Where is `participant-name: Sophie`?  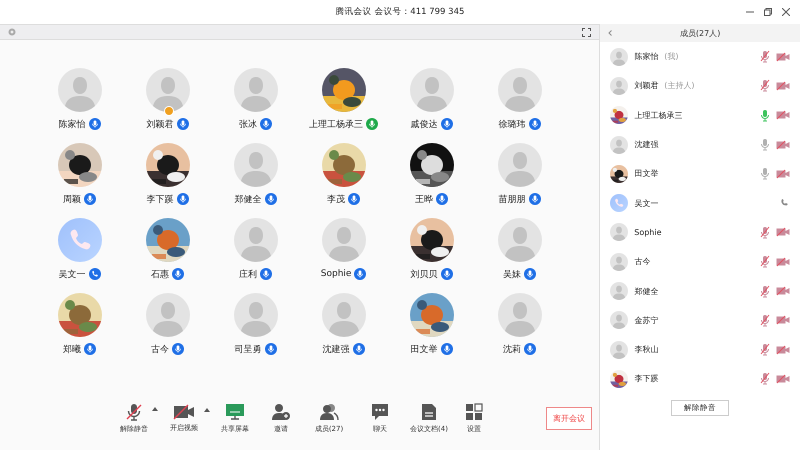 participant-name: Sophie is located at coordinates (336, 274).